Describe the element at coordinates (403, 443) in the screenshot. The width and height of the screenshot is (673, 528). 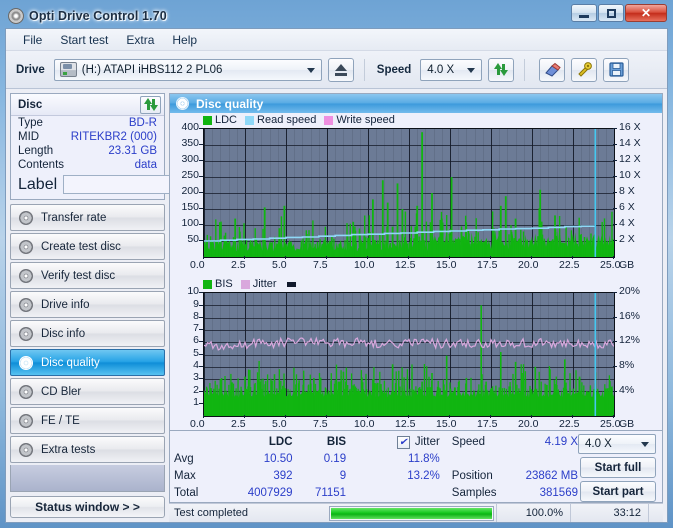
I see `jitter-checkbox` at that location.